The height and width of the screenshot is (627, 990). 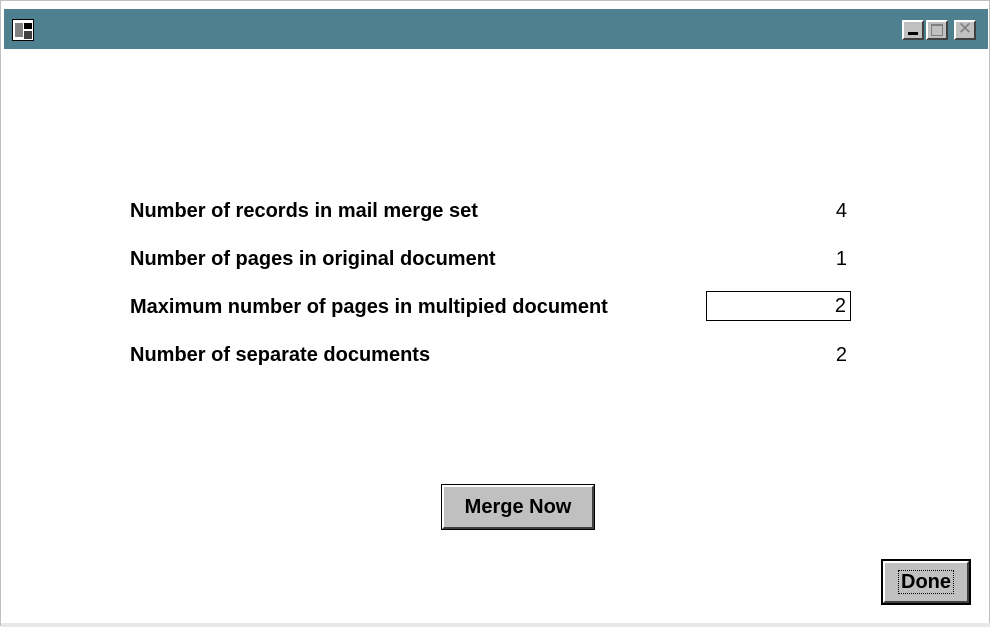 I want to click on records-count-label: Number of records in mail merge set, so click(x=304, y=211).